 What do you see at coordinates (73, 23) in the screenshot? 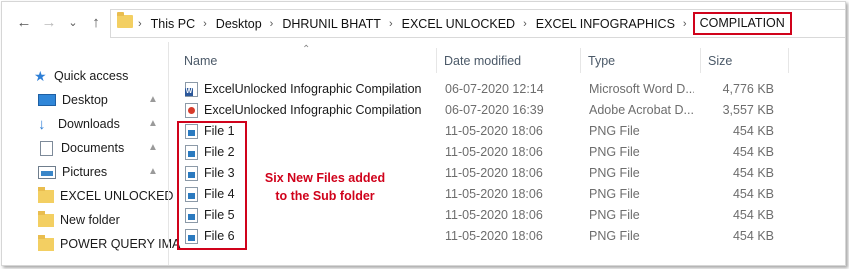
I see `recent-locations-chevron-icon: ⌄` at bounding box center [73, 23].